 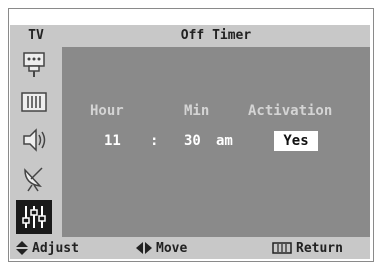 What do you see at coordinates (112, 141) in the screenshot?
I see `hour-value: 11` at bounding box center [112, 141].